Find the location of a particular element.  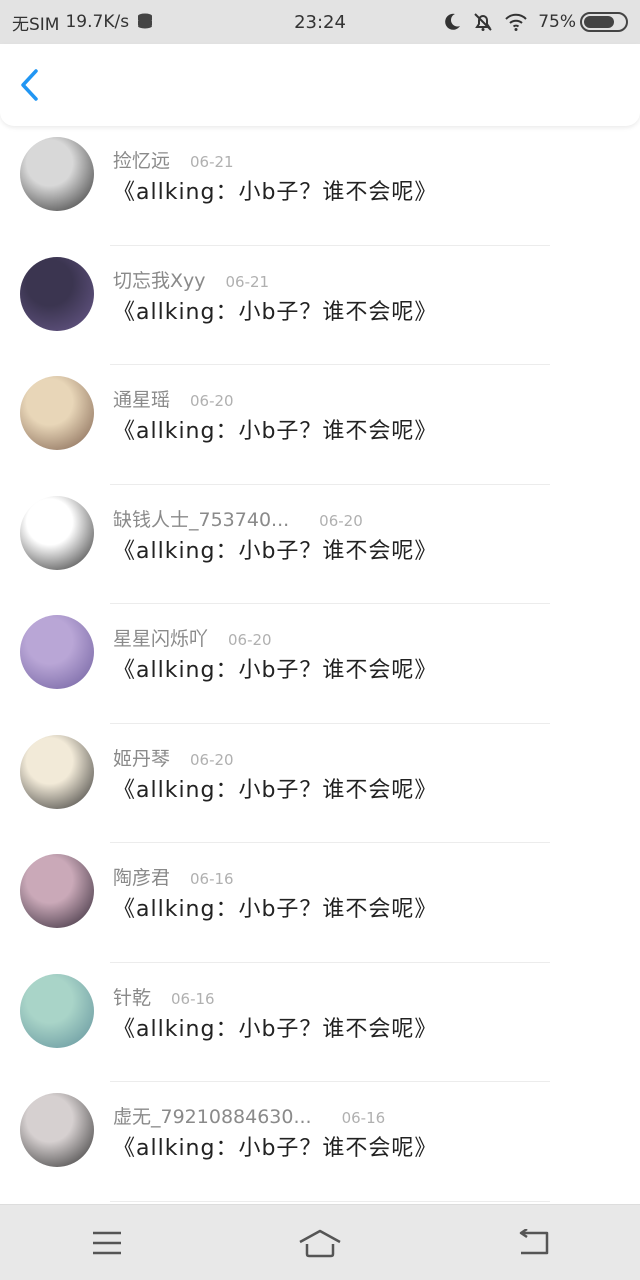

comment-item: 通星瑶 06-20 《allking：小b子？谁不会呢》 is located at coordinates (320, 425).